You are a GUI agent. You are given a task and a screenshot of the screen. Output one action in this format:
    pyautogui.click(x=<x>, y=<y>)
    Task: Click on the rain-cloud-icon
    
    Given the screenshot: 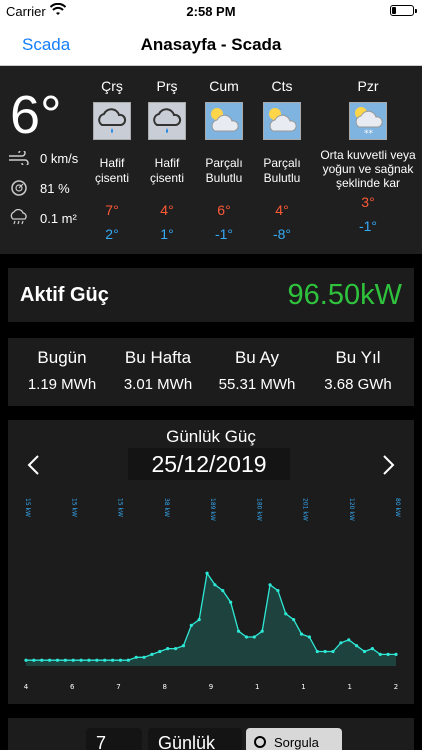 What is the action you would take?
    pyautogui.click(x=167, y=121)
    